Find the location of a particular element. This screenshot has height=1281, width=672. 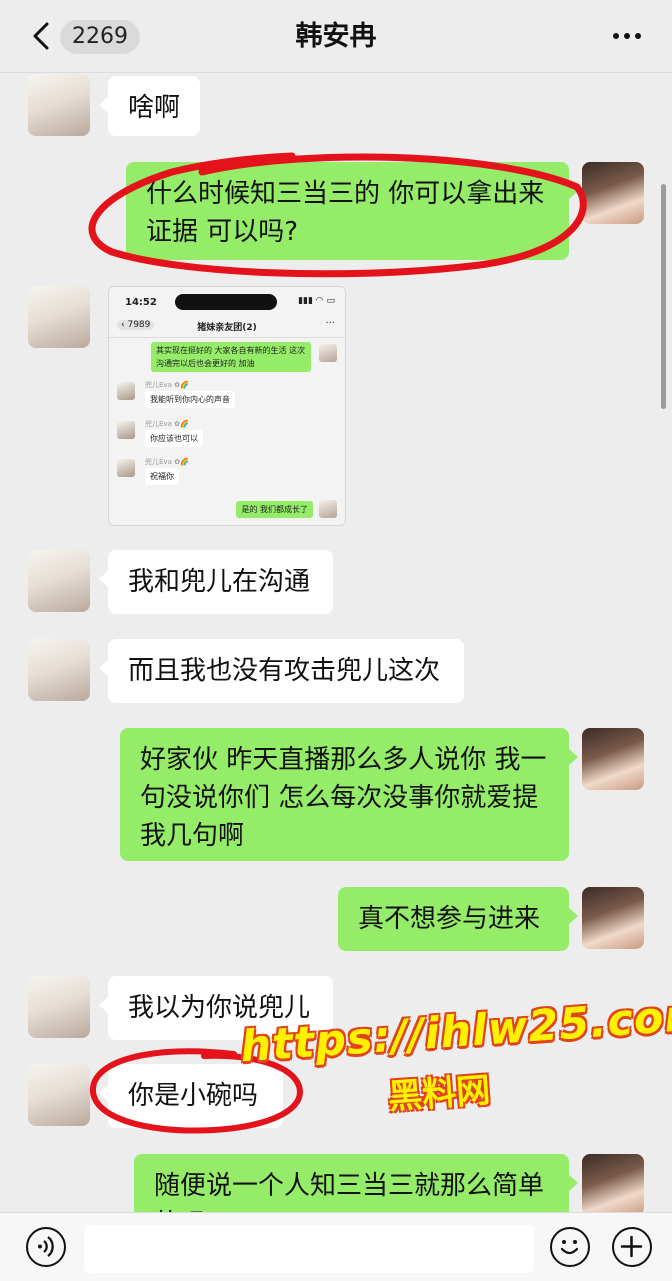

screenshot-bubble: 其实现在挺好的 大家各自有新的生活 这次沟通完以后也会更好的 加油 is located at coordinates (231, 357).